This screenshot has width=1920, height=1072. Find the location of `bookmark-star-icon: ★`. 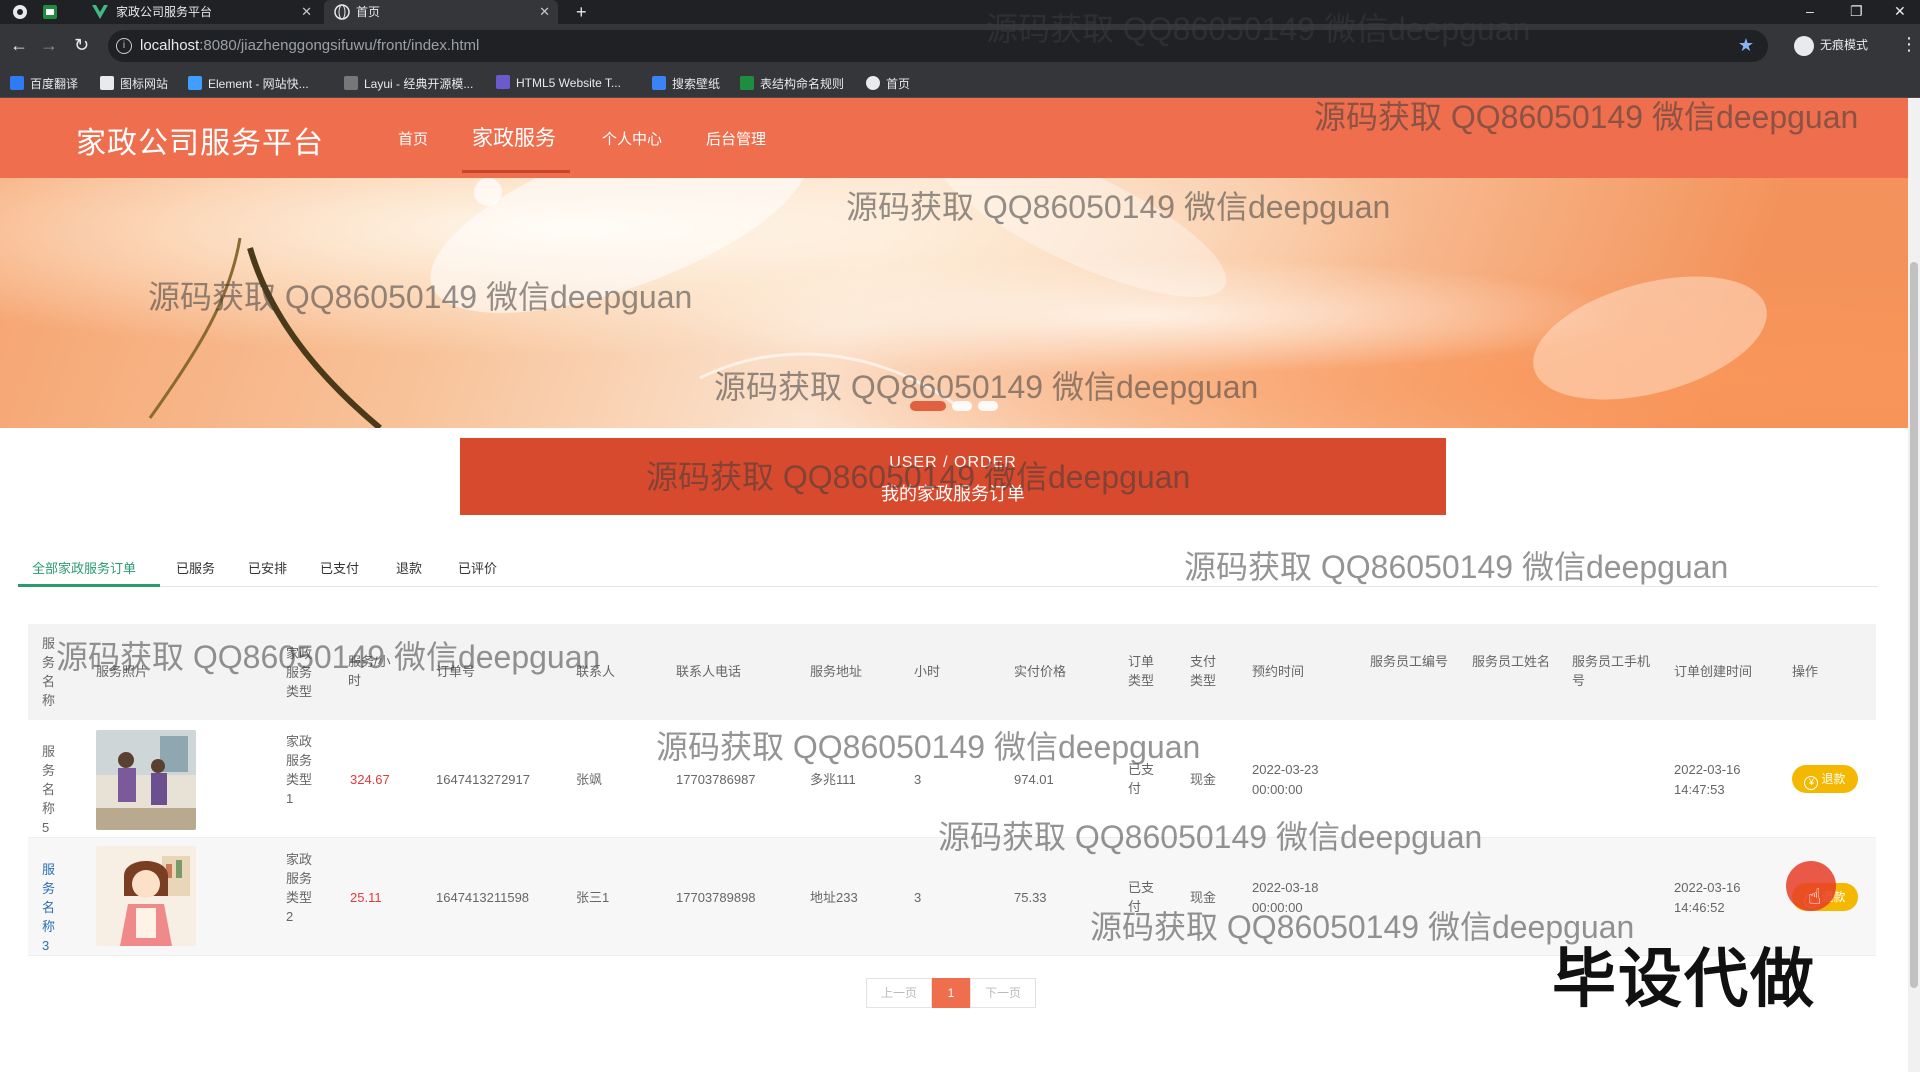

bookmark-star-icon: ★ is located at coordinates (1746, 45).